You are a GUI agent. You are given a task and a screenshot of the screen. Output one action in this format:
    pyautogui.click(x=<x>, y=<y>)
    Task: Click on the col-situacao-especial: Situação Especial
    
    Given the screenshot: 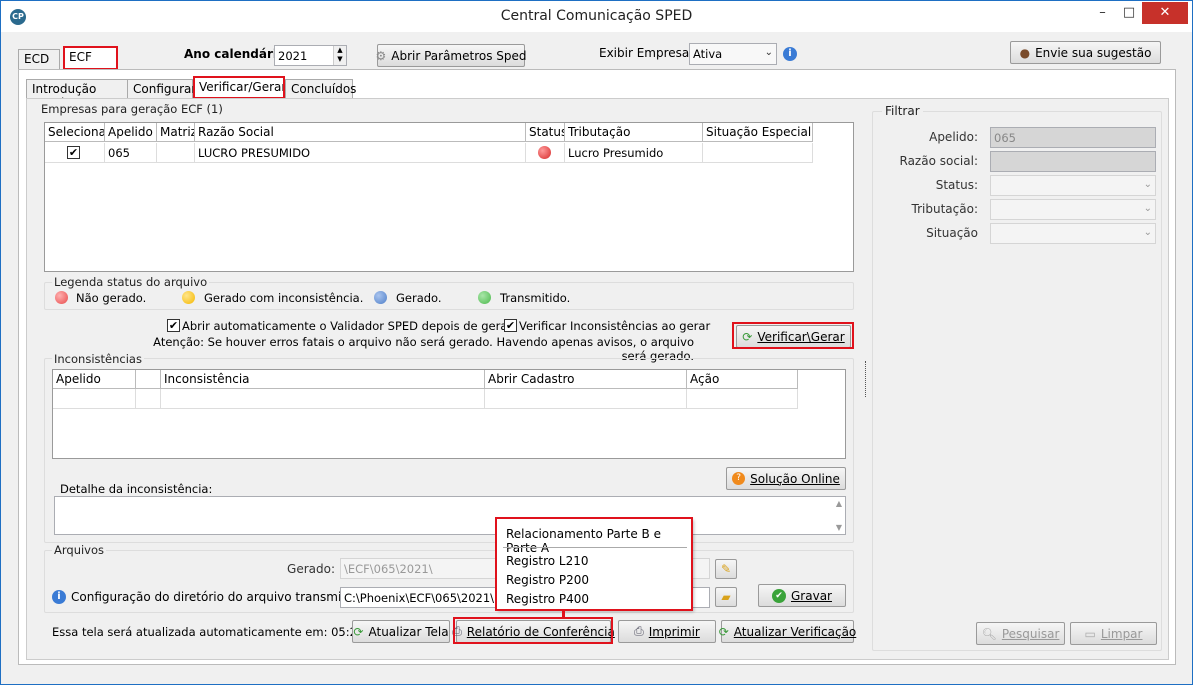 What is the action you would take?
    pyautogui.click(x=758, y=132)
    